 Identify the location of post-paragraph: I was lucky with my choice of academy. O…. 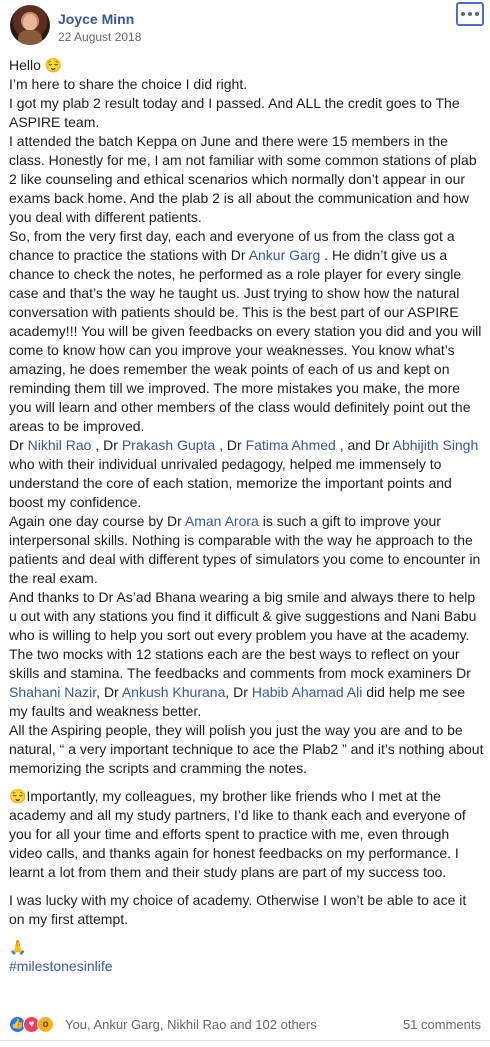
(246, 910).